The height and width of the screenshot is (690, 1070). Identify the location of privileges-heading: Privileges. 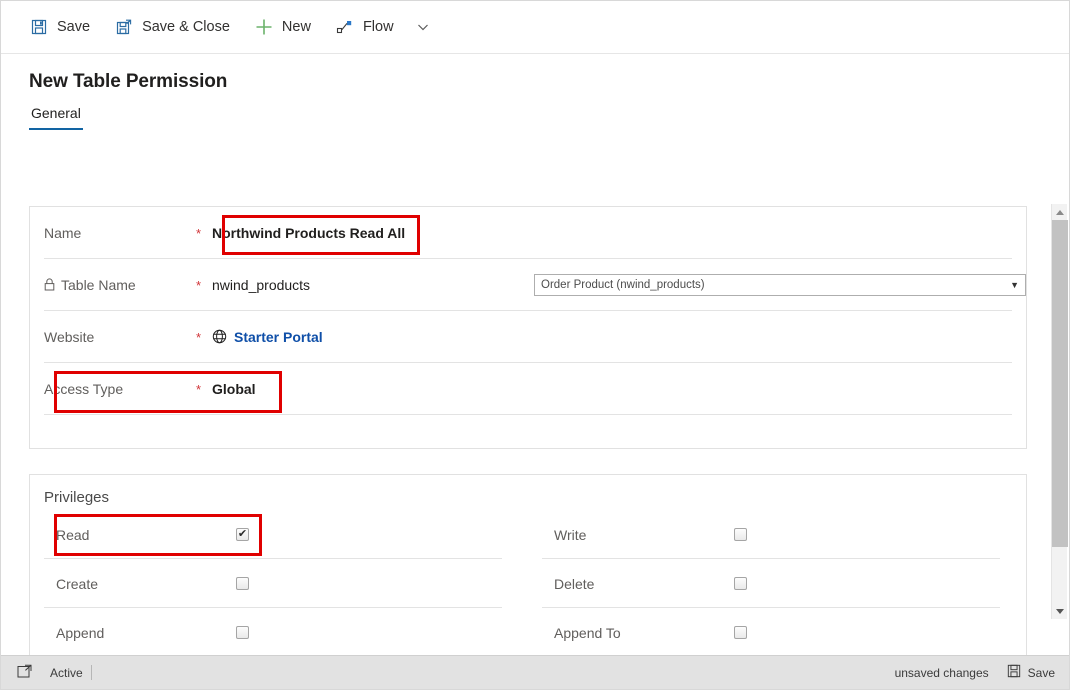
(77, 497).